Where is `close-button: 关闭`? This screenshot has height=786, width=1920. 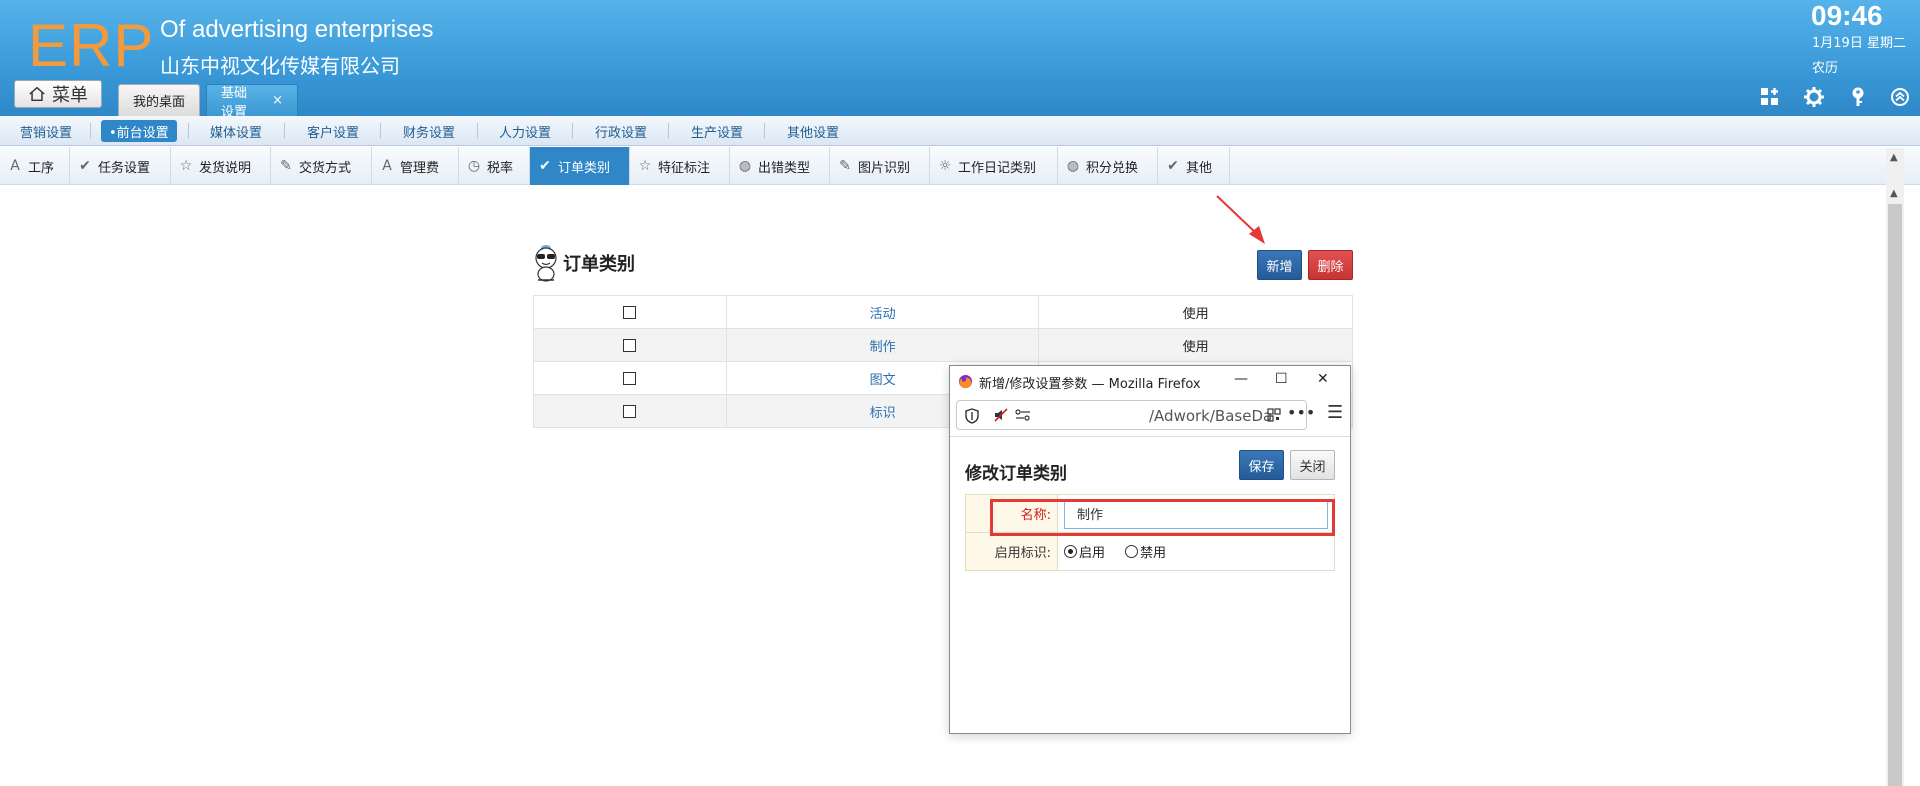
close-button: 关闭 is located at coordinates (1312, 465).